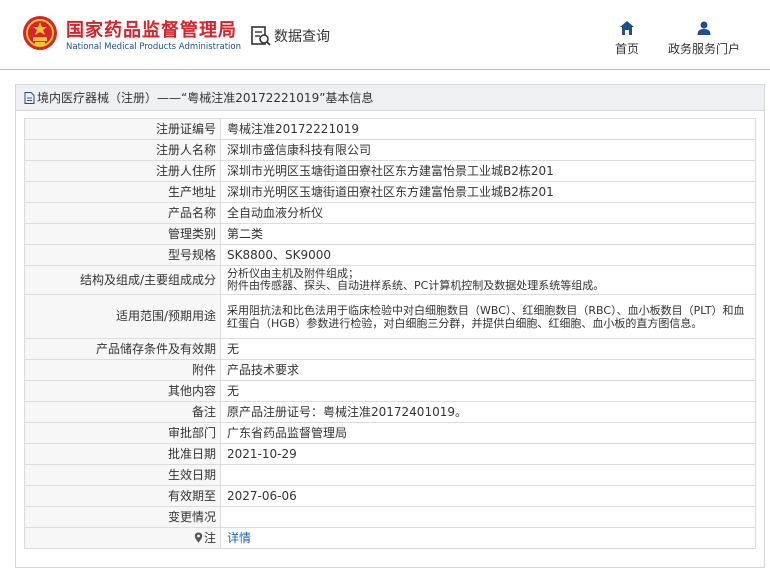 The image size is (770, 575). Describe the element at coordinates (239, 538) in the screenshot. I see `detail-link: 详情` at that location.